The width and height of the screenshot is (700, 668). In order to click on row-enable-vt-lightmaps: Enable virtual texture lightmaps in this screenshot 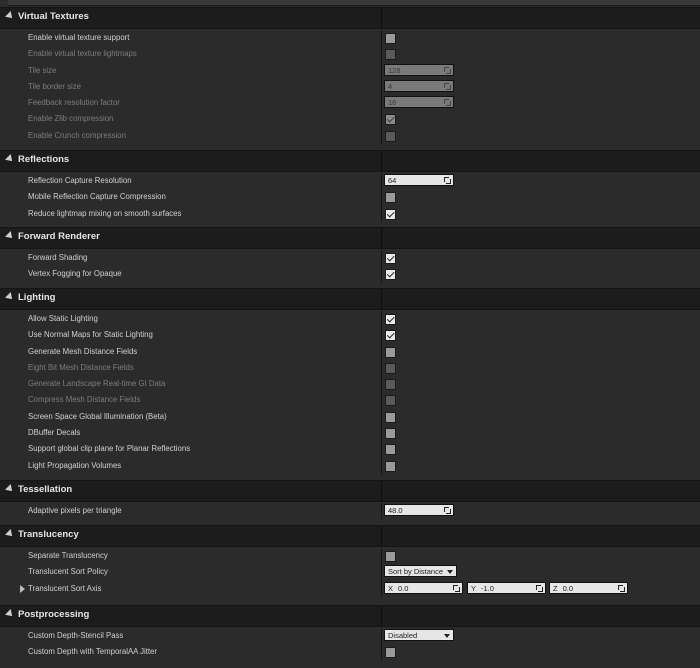, I will do `click(350, 54)`.